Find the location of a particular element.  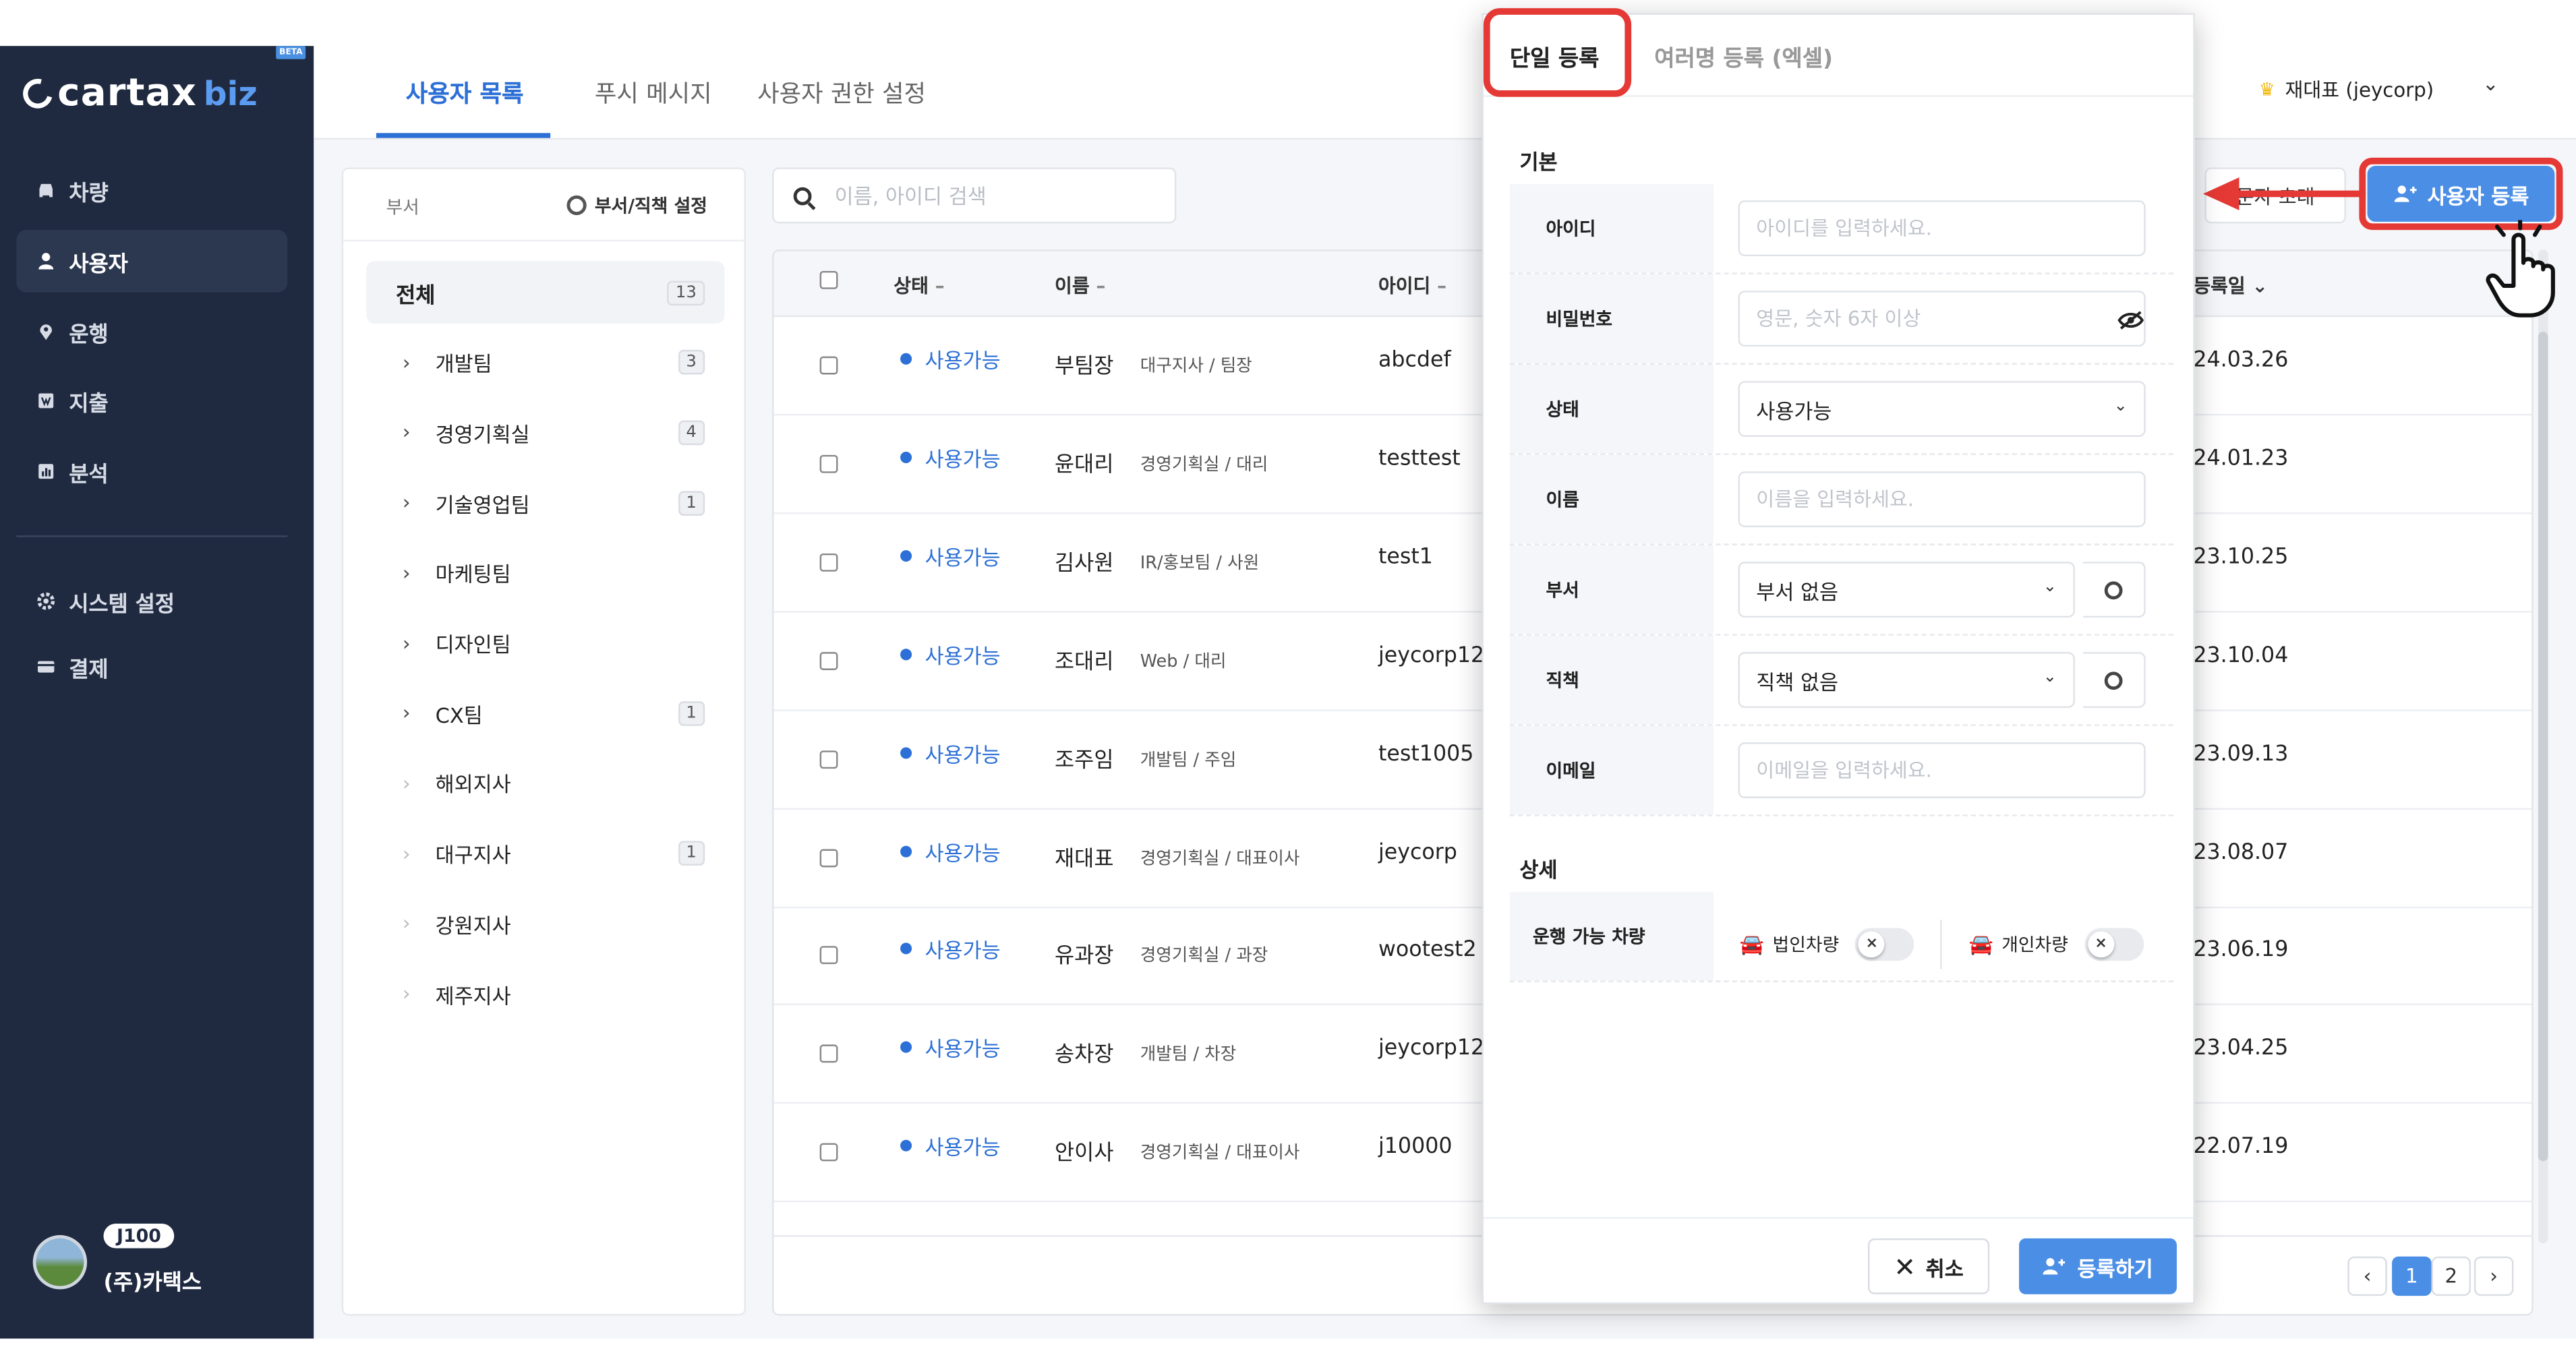

department-item: › 대구지사 1 is located at coordinates (545, 854).